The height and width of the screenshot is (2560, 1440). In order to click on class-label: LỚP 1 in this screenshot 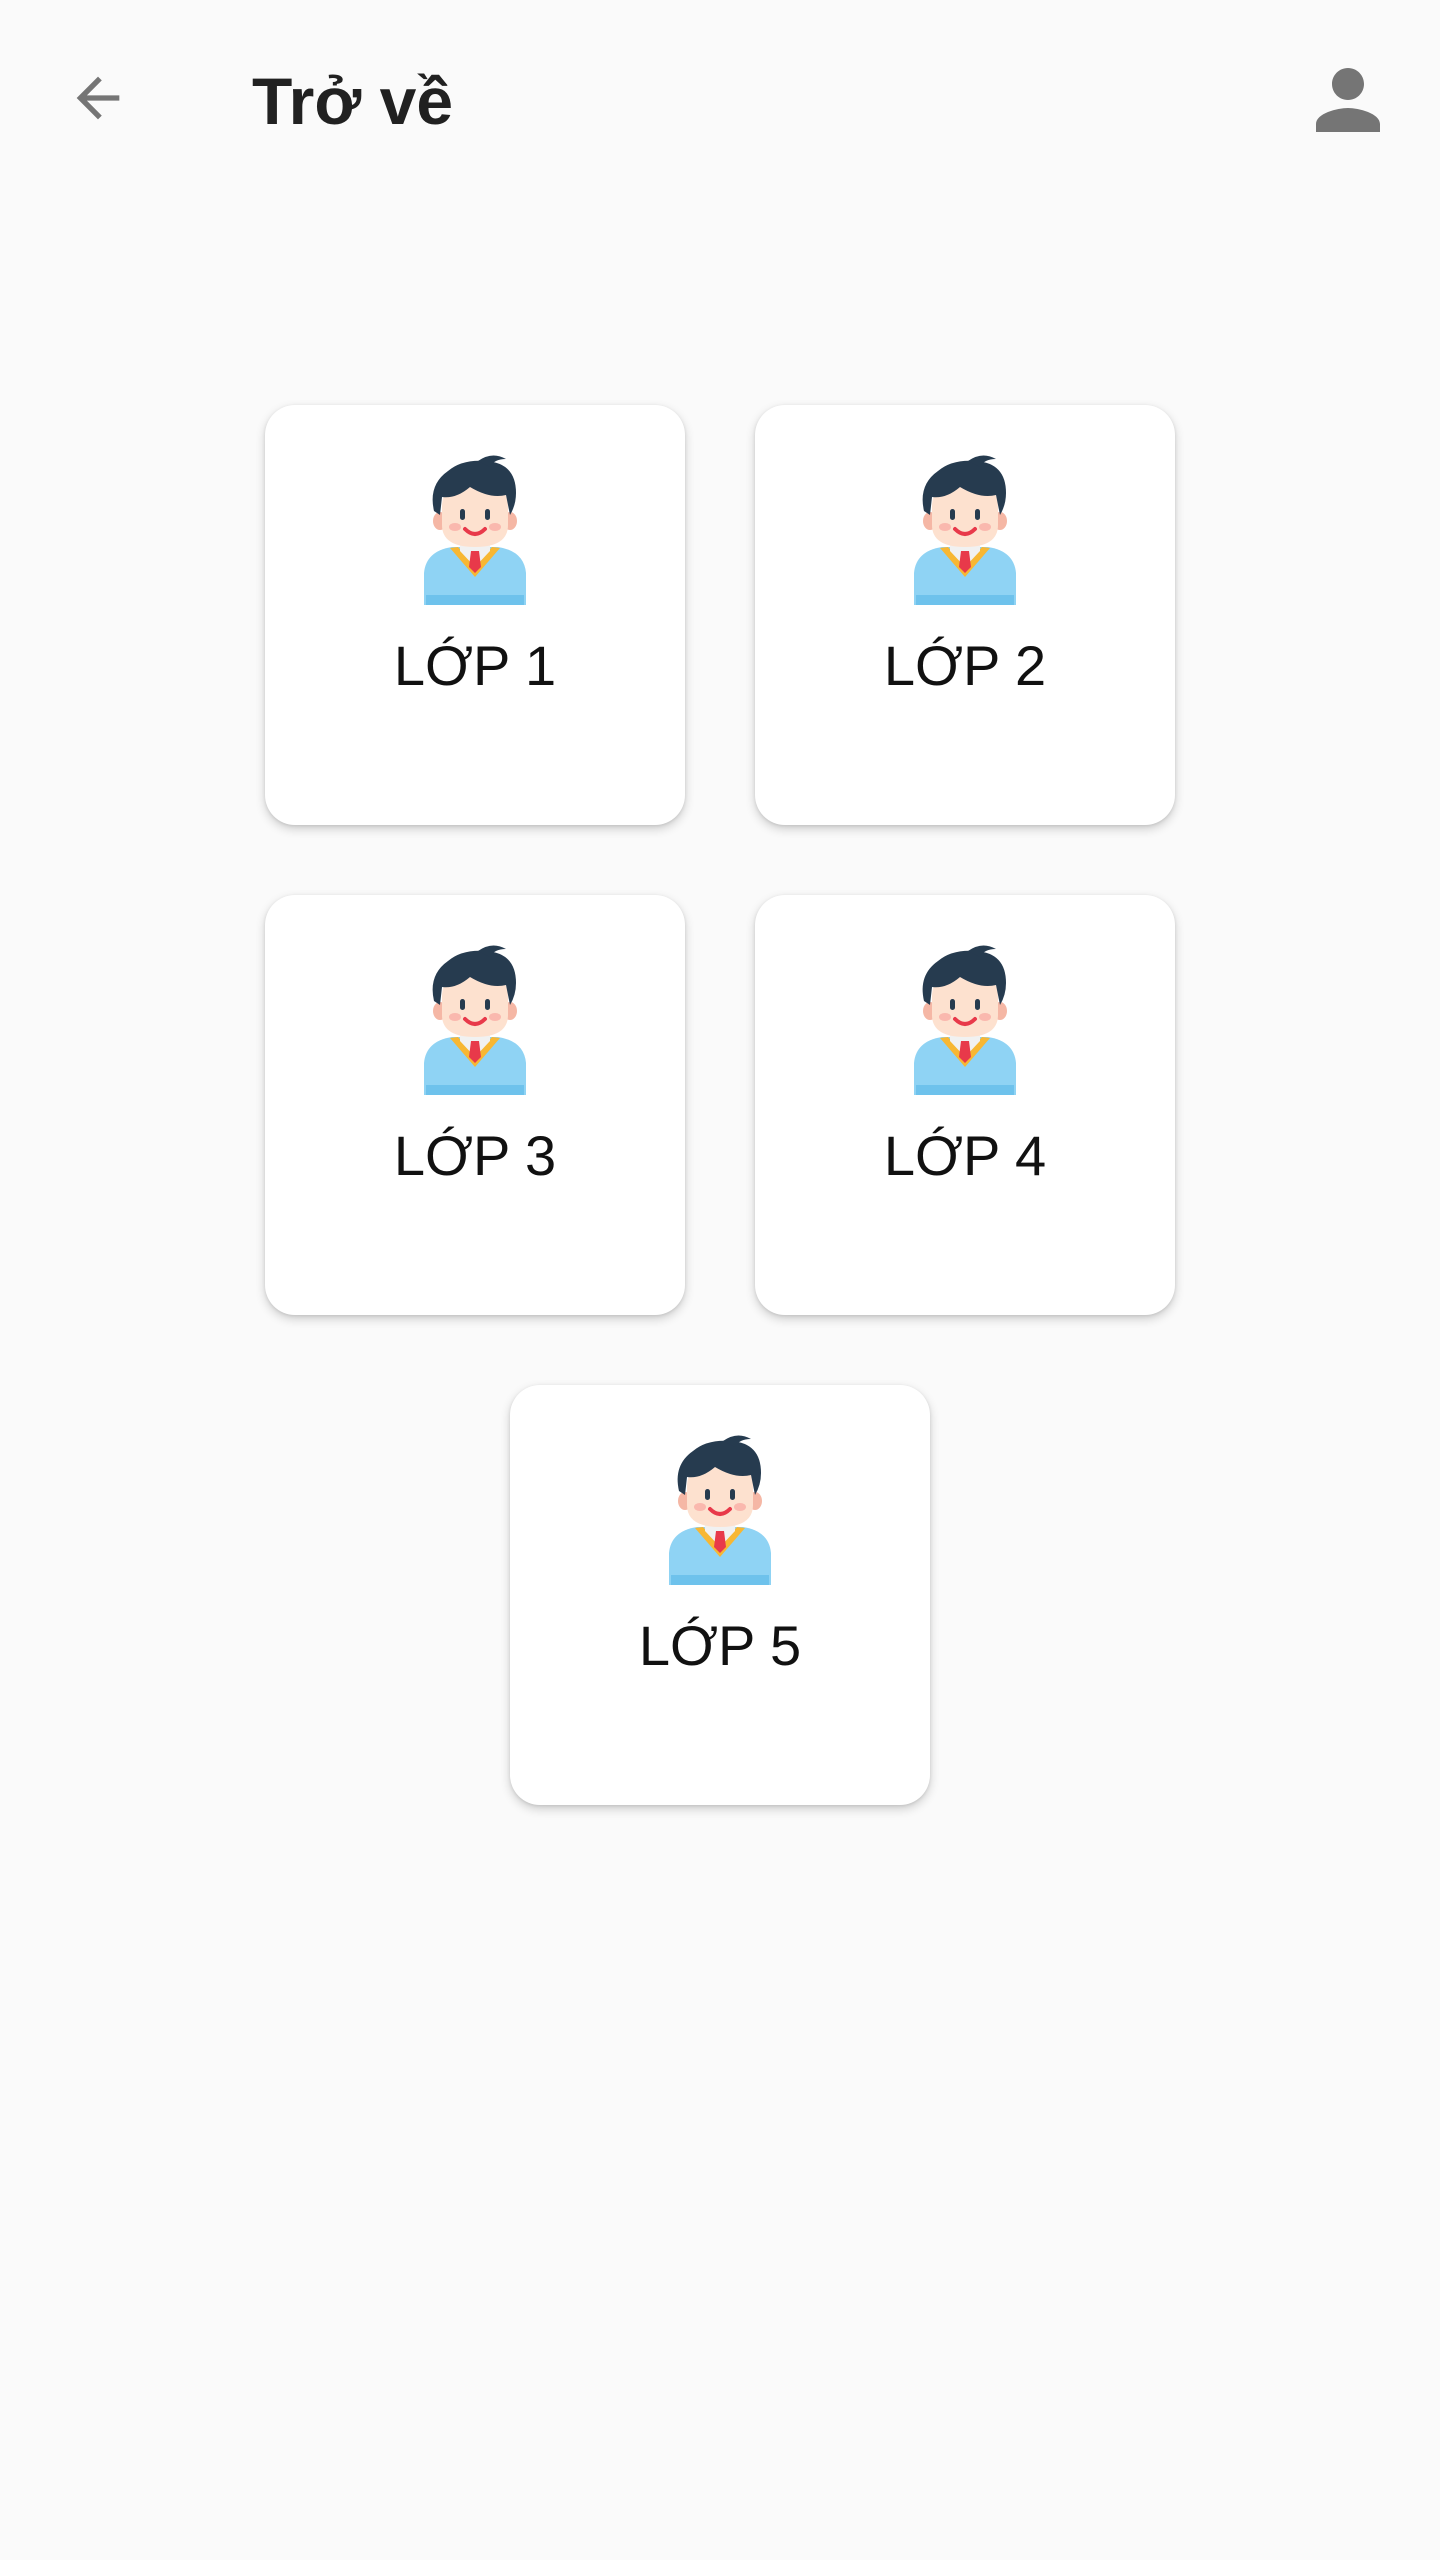, I will do `click(475, 665)`.